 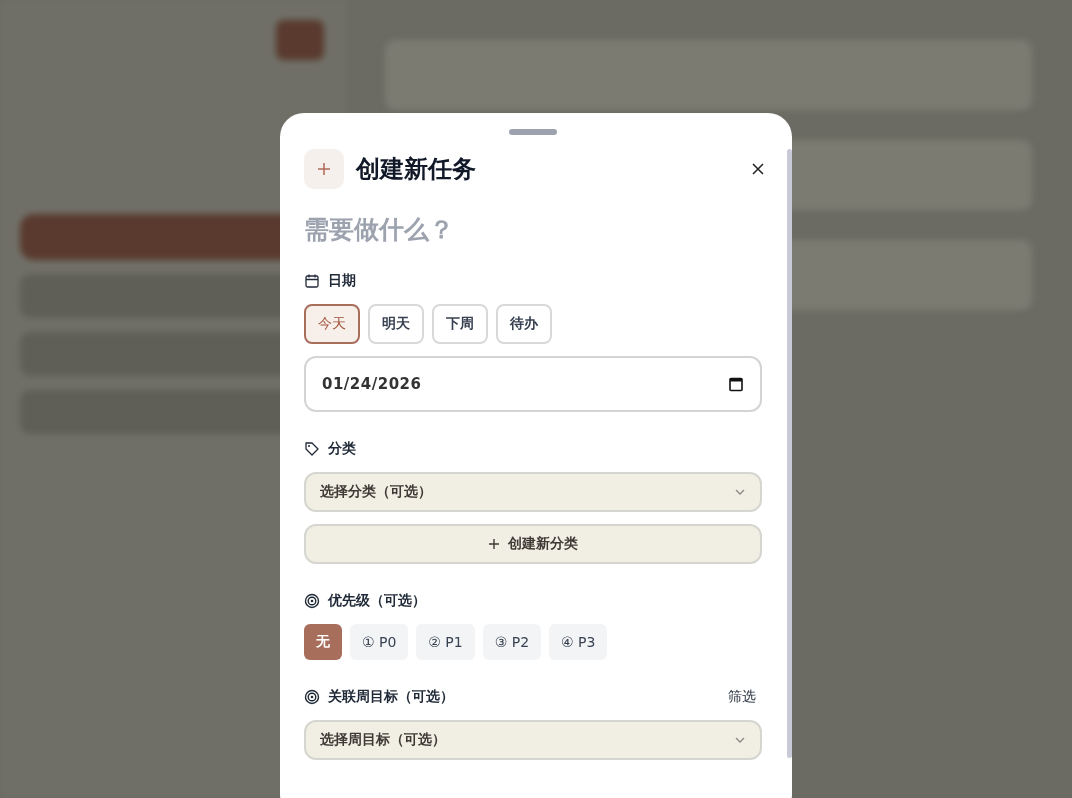 I want to click on priority-option: ② P1, so click(x=445, y=642).